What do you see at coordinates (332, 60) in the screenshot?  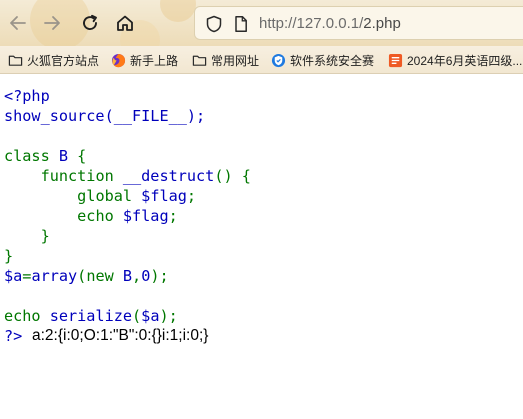 I see `bookmark-label: 软件系统安全赛` at bounding box center [332, 60].